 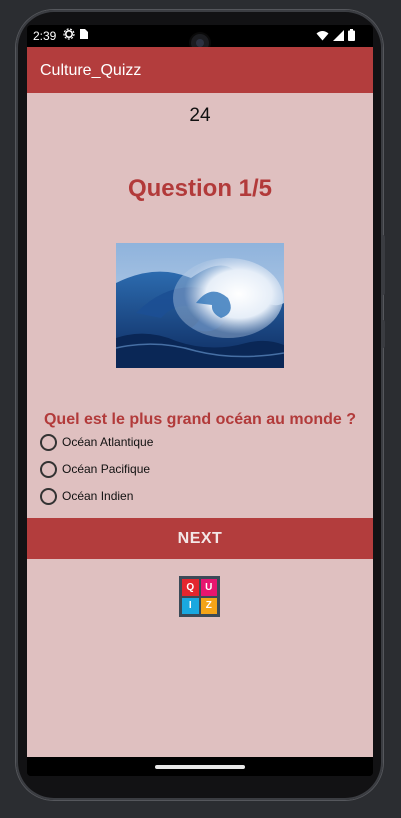 What do you see at coordinates (106, 469) in the screenshot?
I see `option-label: Océan Pacifique` at bounding box center [106, 469].